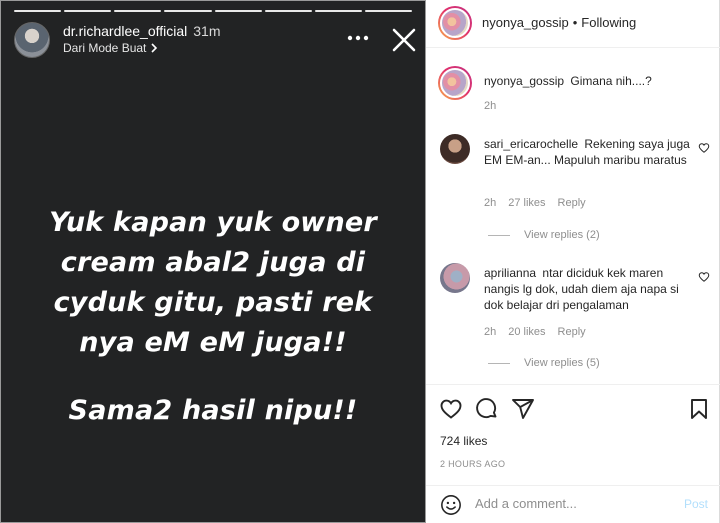 The height and width of the screenshot is (523, 720). What do you see at coordinates (455, 83) in the screenshot?
I see `caption-avatar` at bounding box center [455, 83].